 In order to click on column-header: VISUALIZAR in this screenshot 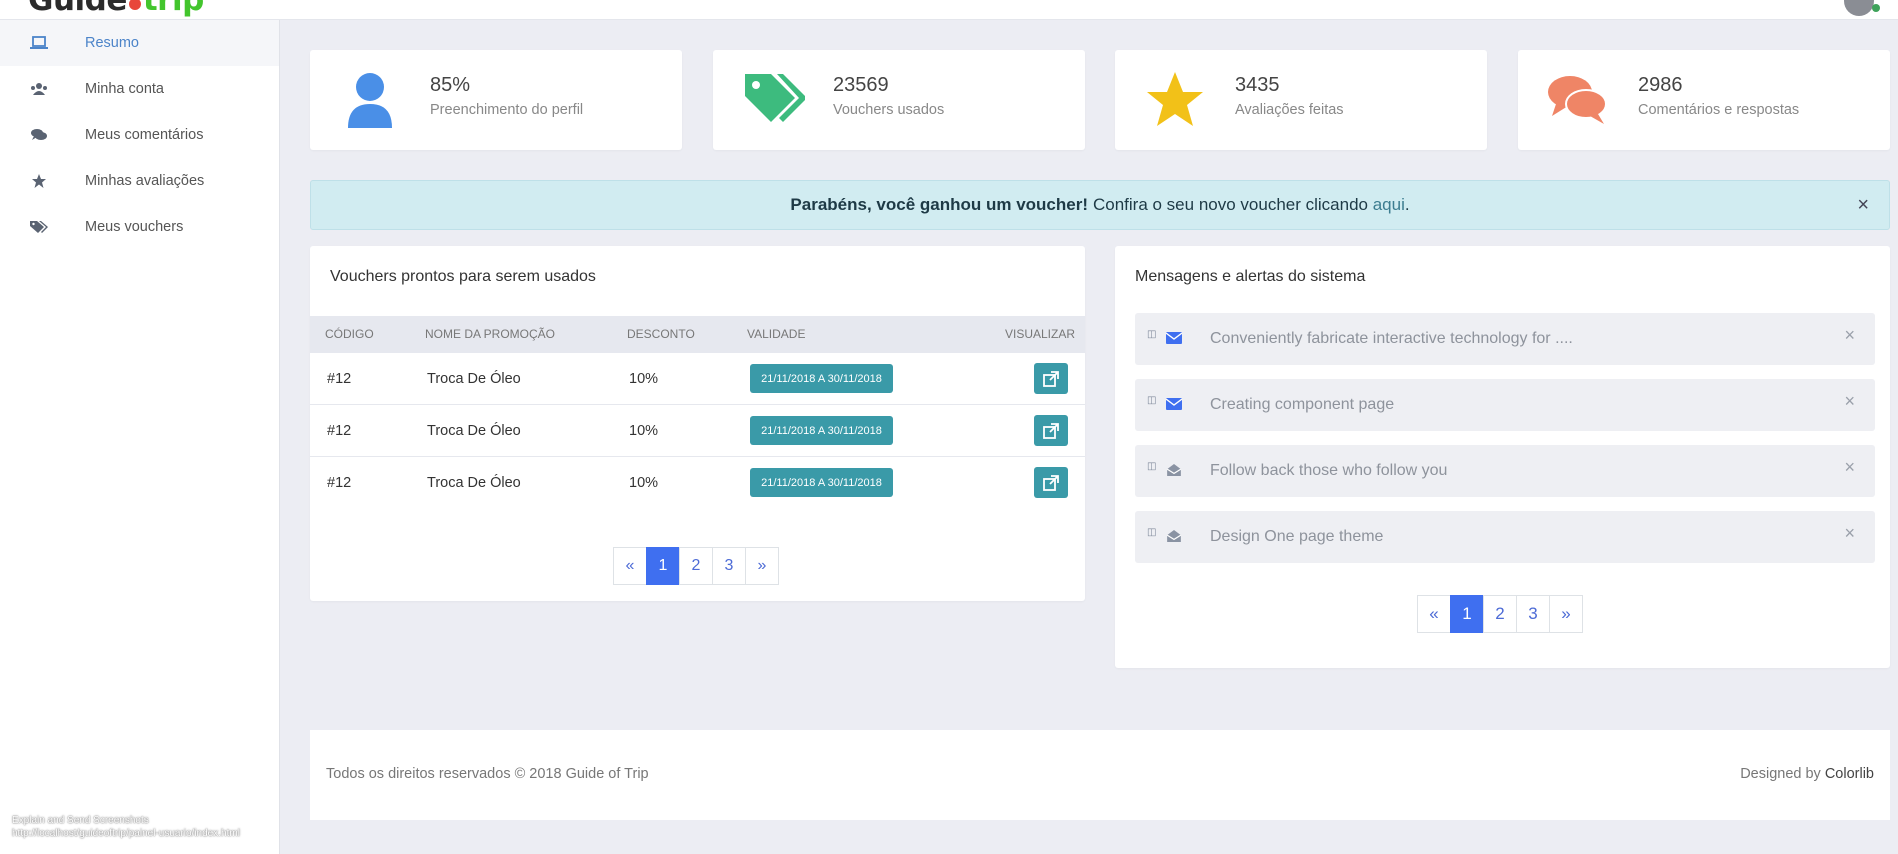, I will do `click(1040, 334)`.